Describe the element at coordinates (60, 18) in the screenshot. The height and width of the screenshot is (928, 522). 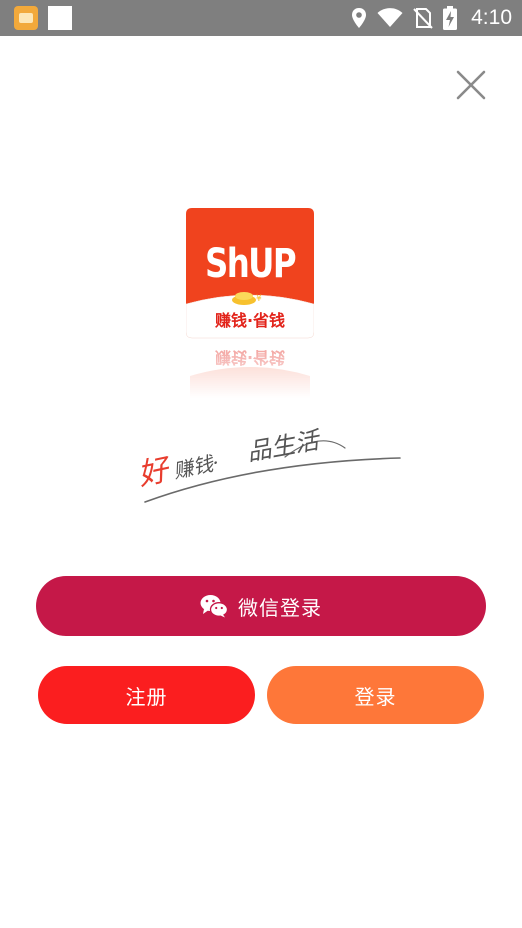
I see `blank-notification-icon` at that location.